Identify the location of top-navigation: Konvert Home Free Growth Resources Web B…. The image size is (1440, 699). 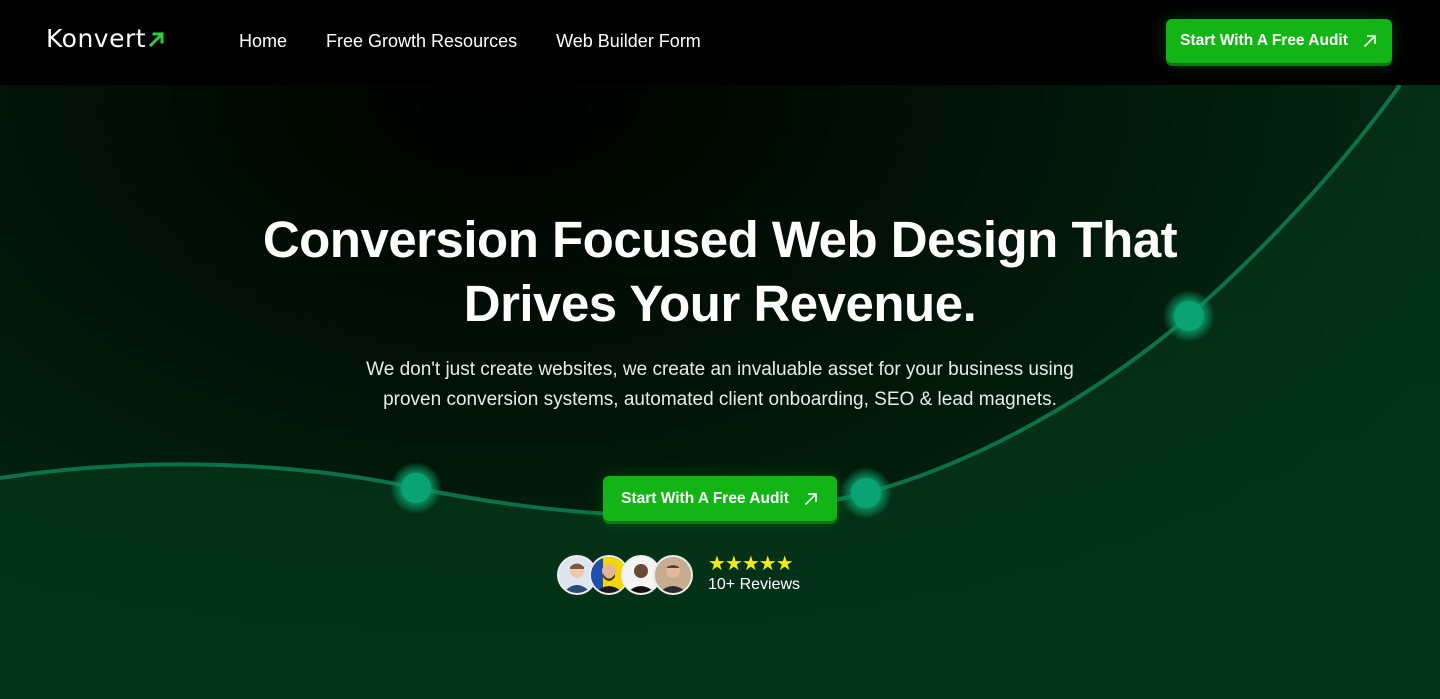
(720, 42).